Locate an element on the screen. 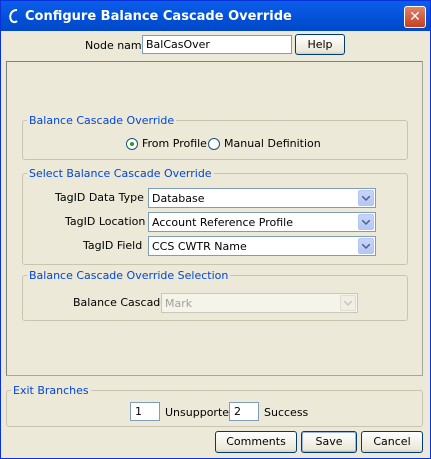 The image size is (431, 459). data-type-select: Database is located at coordinates (262, 198).